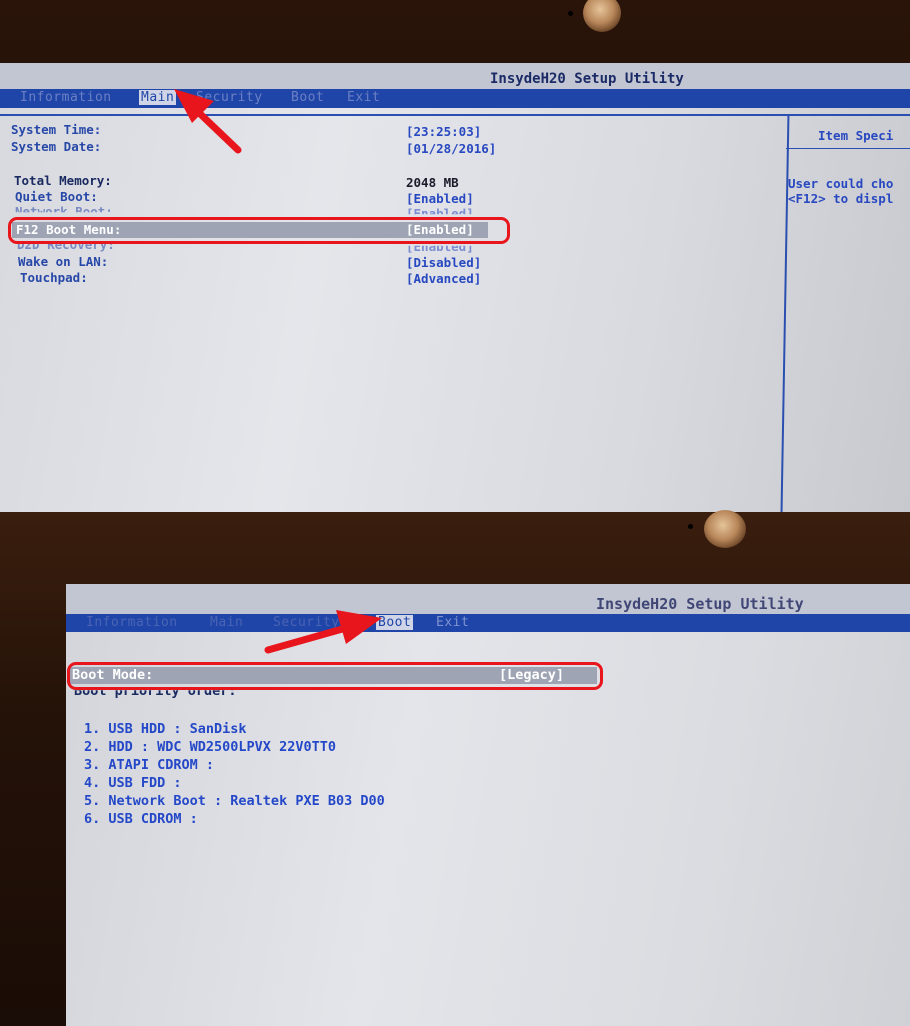  Describe the element at coordinates (335, 676) in the screenshot. I see `annotation-highlight-boot-mode` at that location.